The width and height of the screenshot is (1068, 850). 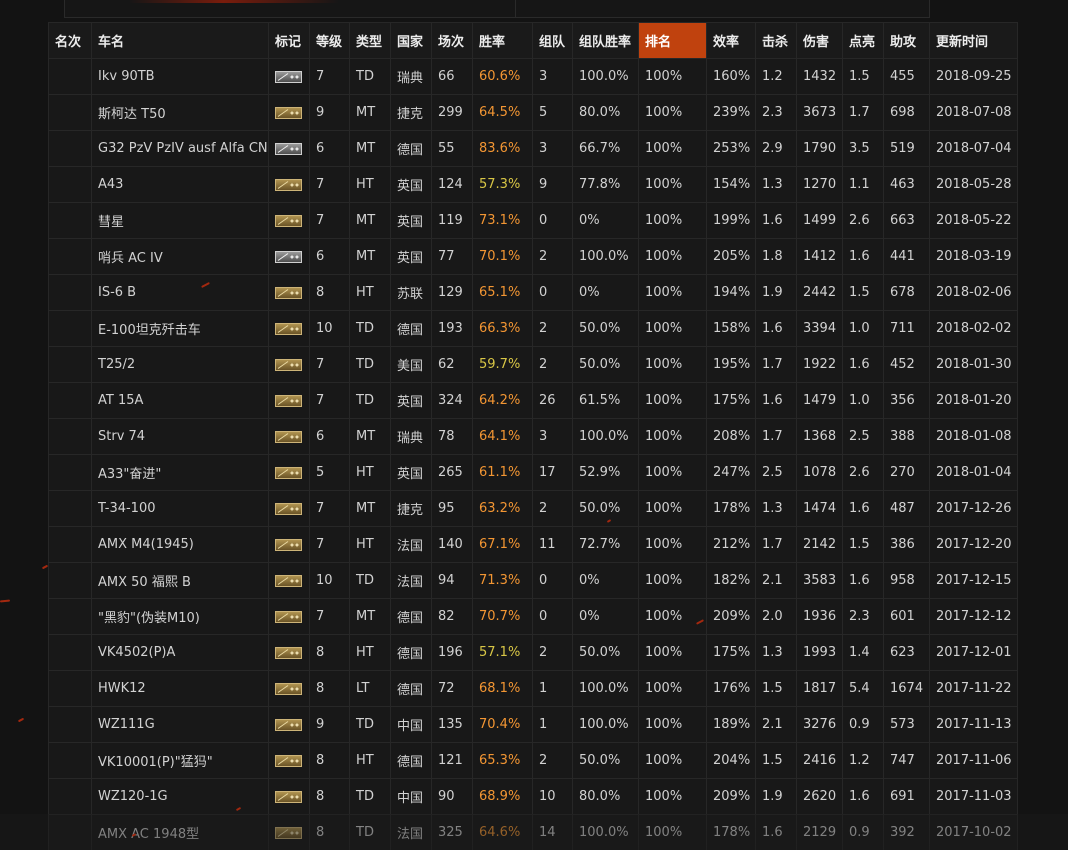 What do you see at coordinates (605, 148) in the screenshot?
I see `platoon-winrate-cell: 66.7%` at bounding box center [605, 148].